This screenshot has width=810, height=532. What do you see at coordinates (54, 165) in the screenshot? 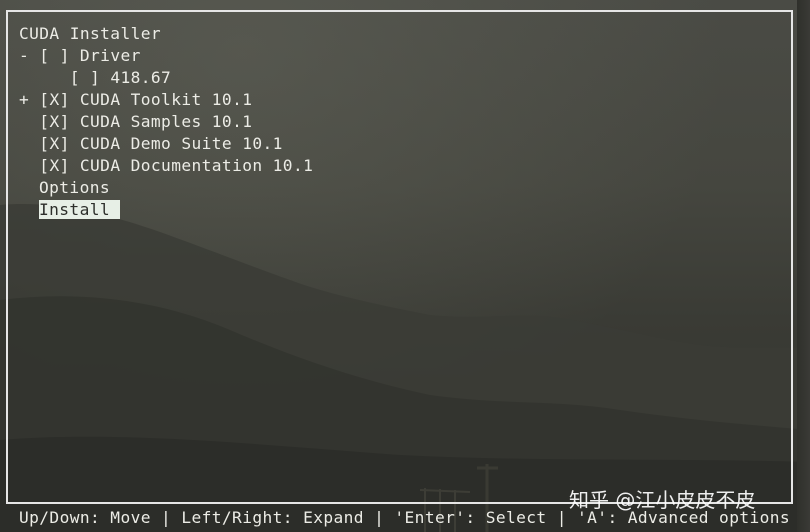
I see `cuda-documentation-checkbox: [X]` at bounding box center [54, 165].